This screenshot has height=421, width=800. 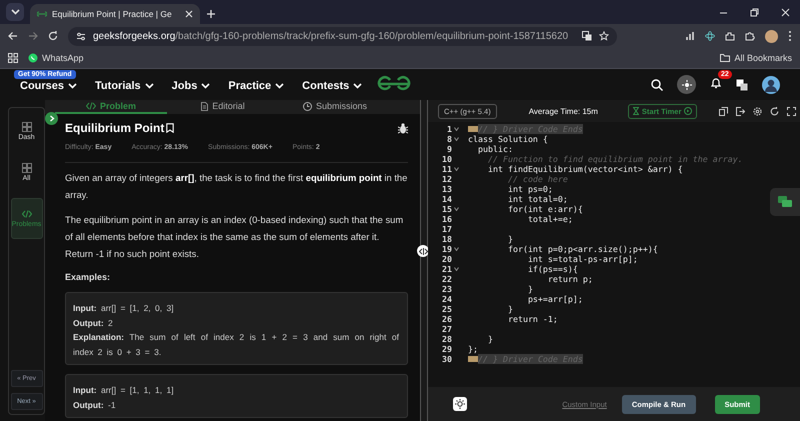 I want to click on expand-button, so click(x=51, y=118).